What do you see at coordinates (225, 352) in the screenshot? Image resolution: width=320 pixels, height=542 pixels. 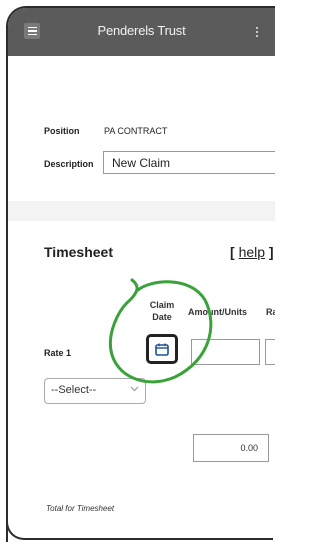 I see `amount-units-input` at bounding box center [225, 352].